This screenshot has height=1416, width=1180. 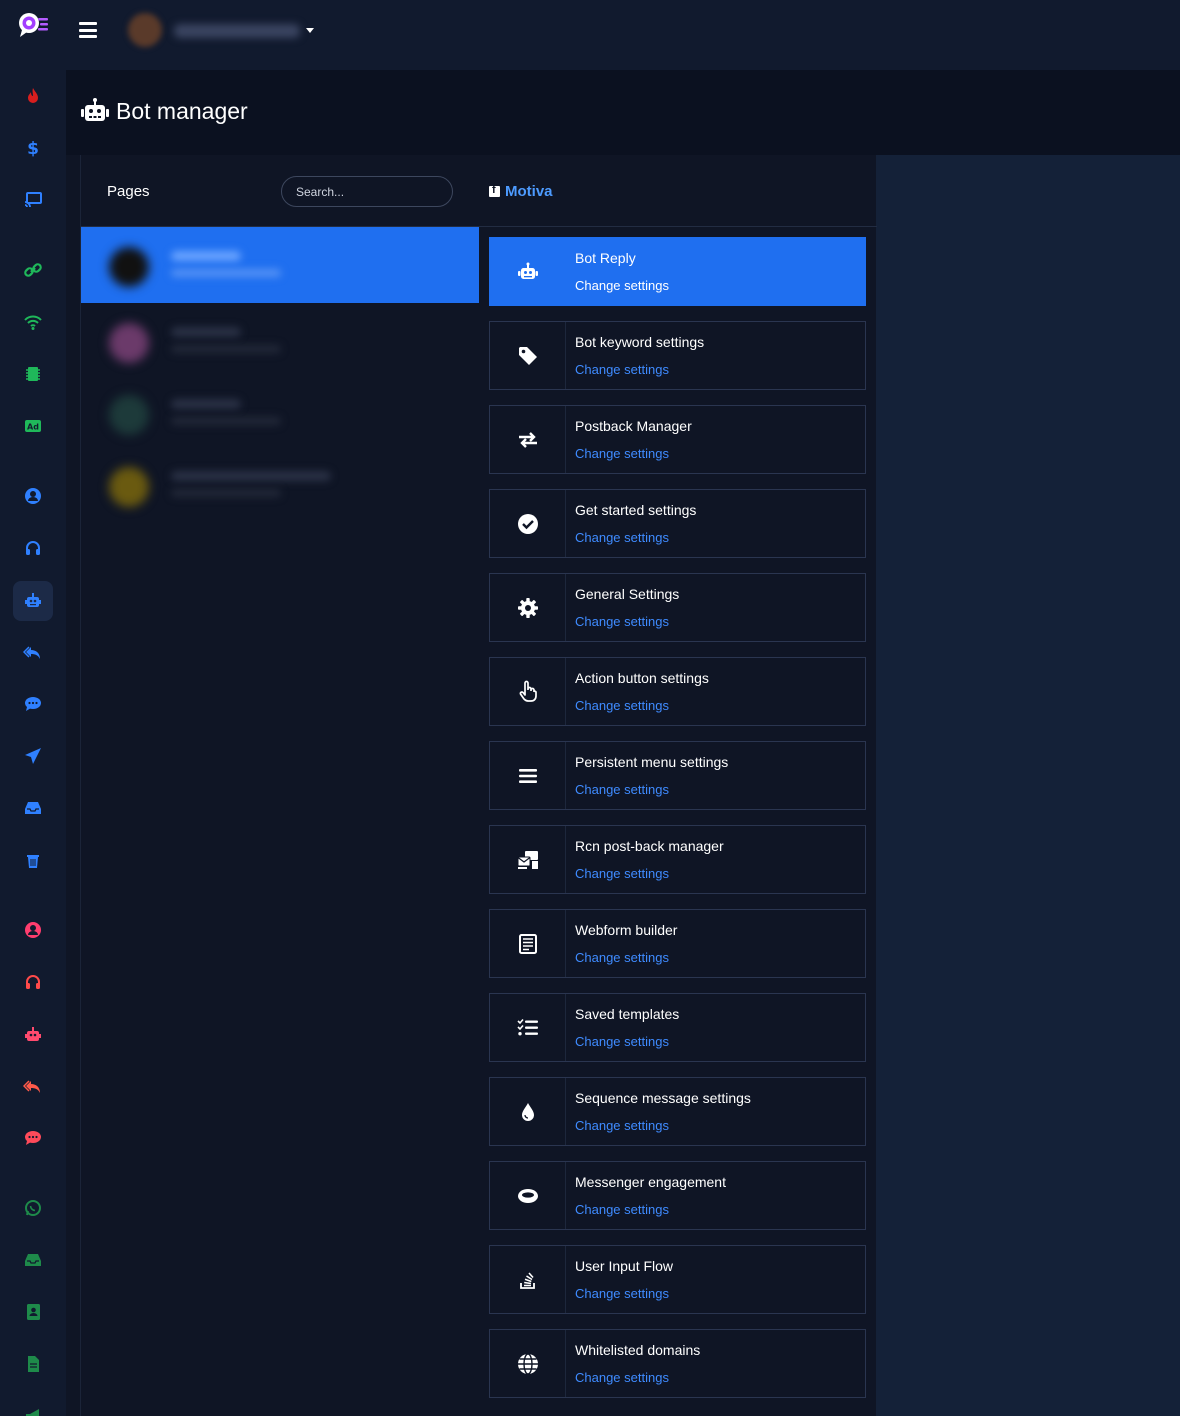 What do you see at coordinates (88, 30) in the screenshot?
I see `menu-toggle-button` at bounding box center [88, 30].